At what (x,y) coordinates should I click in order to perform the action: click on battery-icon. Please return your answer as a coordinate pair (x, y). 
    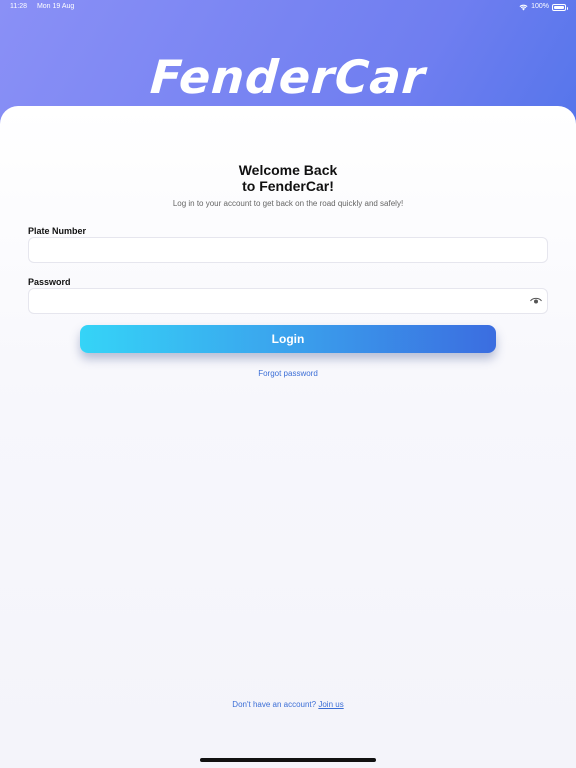
    Looking at the image, I should click on (560, 7).